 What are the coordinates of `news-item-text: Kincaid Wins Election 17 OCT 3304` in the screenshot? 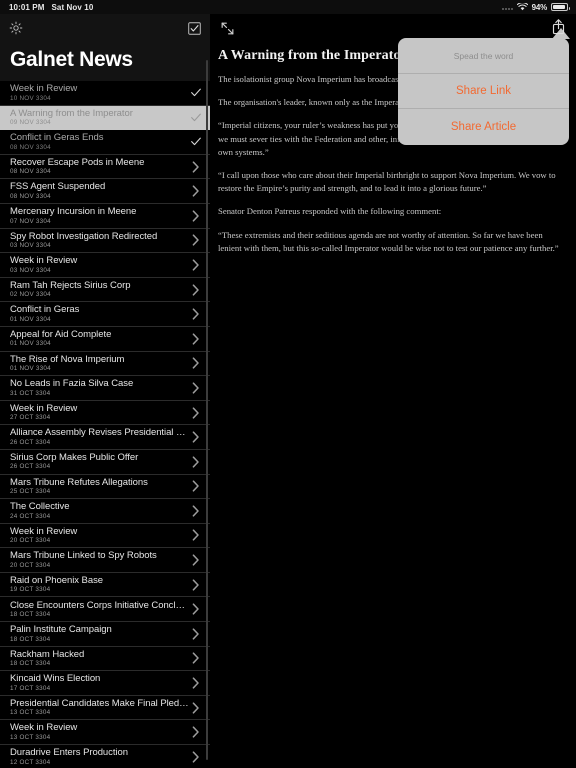 It's located at (100, 683).